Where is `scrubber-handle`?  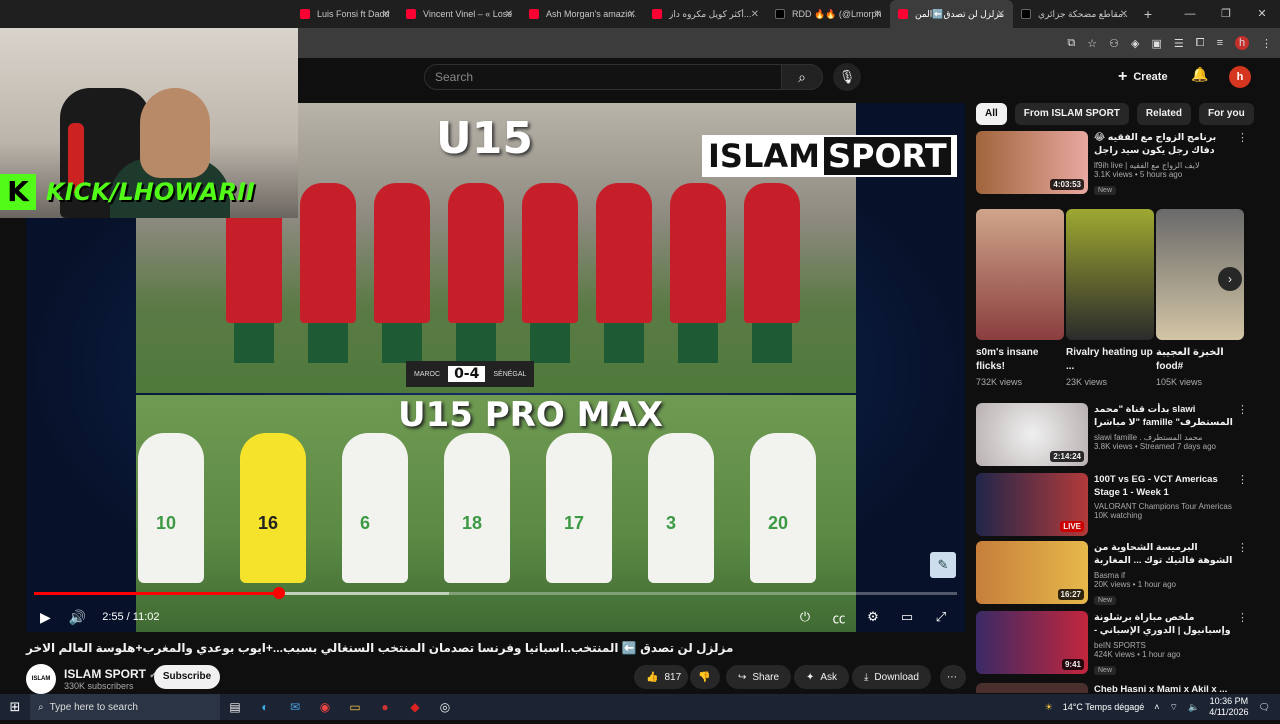 scrubber-handle is located at coordinates (278, 593).